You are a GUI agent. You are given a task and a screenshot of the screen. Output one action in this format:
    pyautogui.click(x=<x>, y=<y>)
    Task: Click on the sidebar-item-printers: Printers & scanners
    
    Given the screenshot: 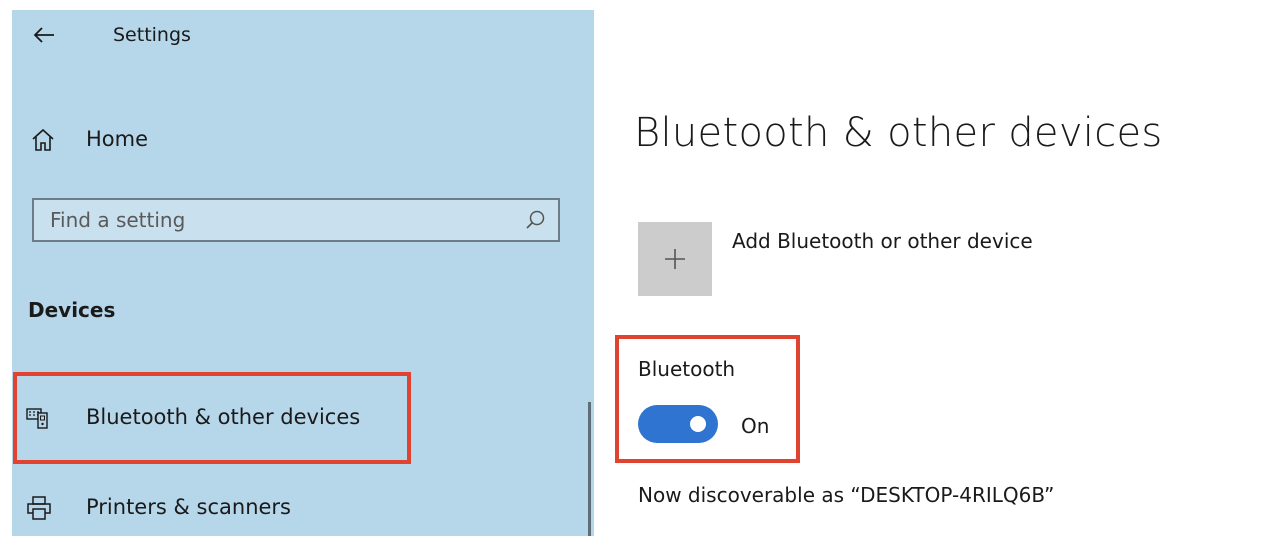 What is the action you would take?
    pyautogui.click(x=303, y=508)
    